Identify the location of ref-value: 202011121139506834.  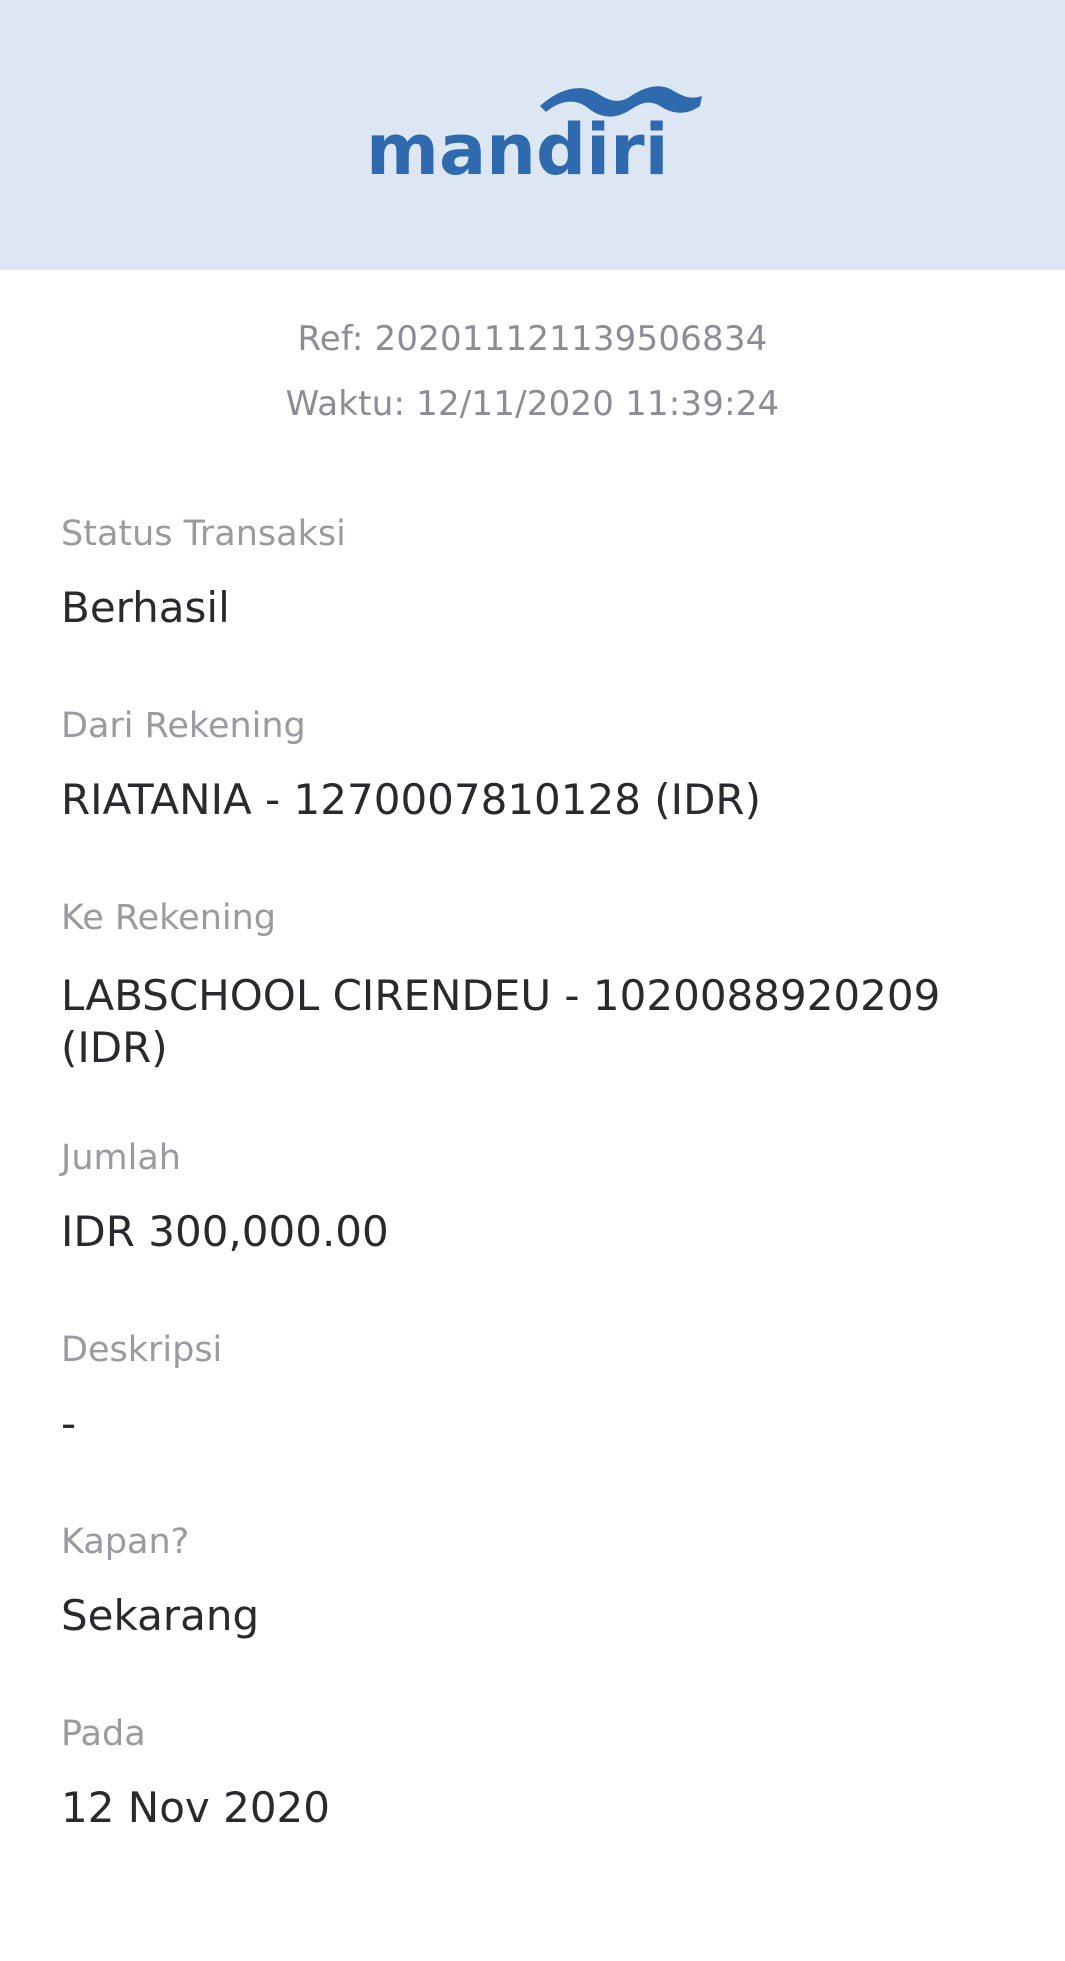
(571, 339).